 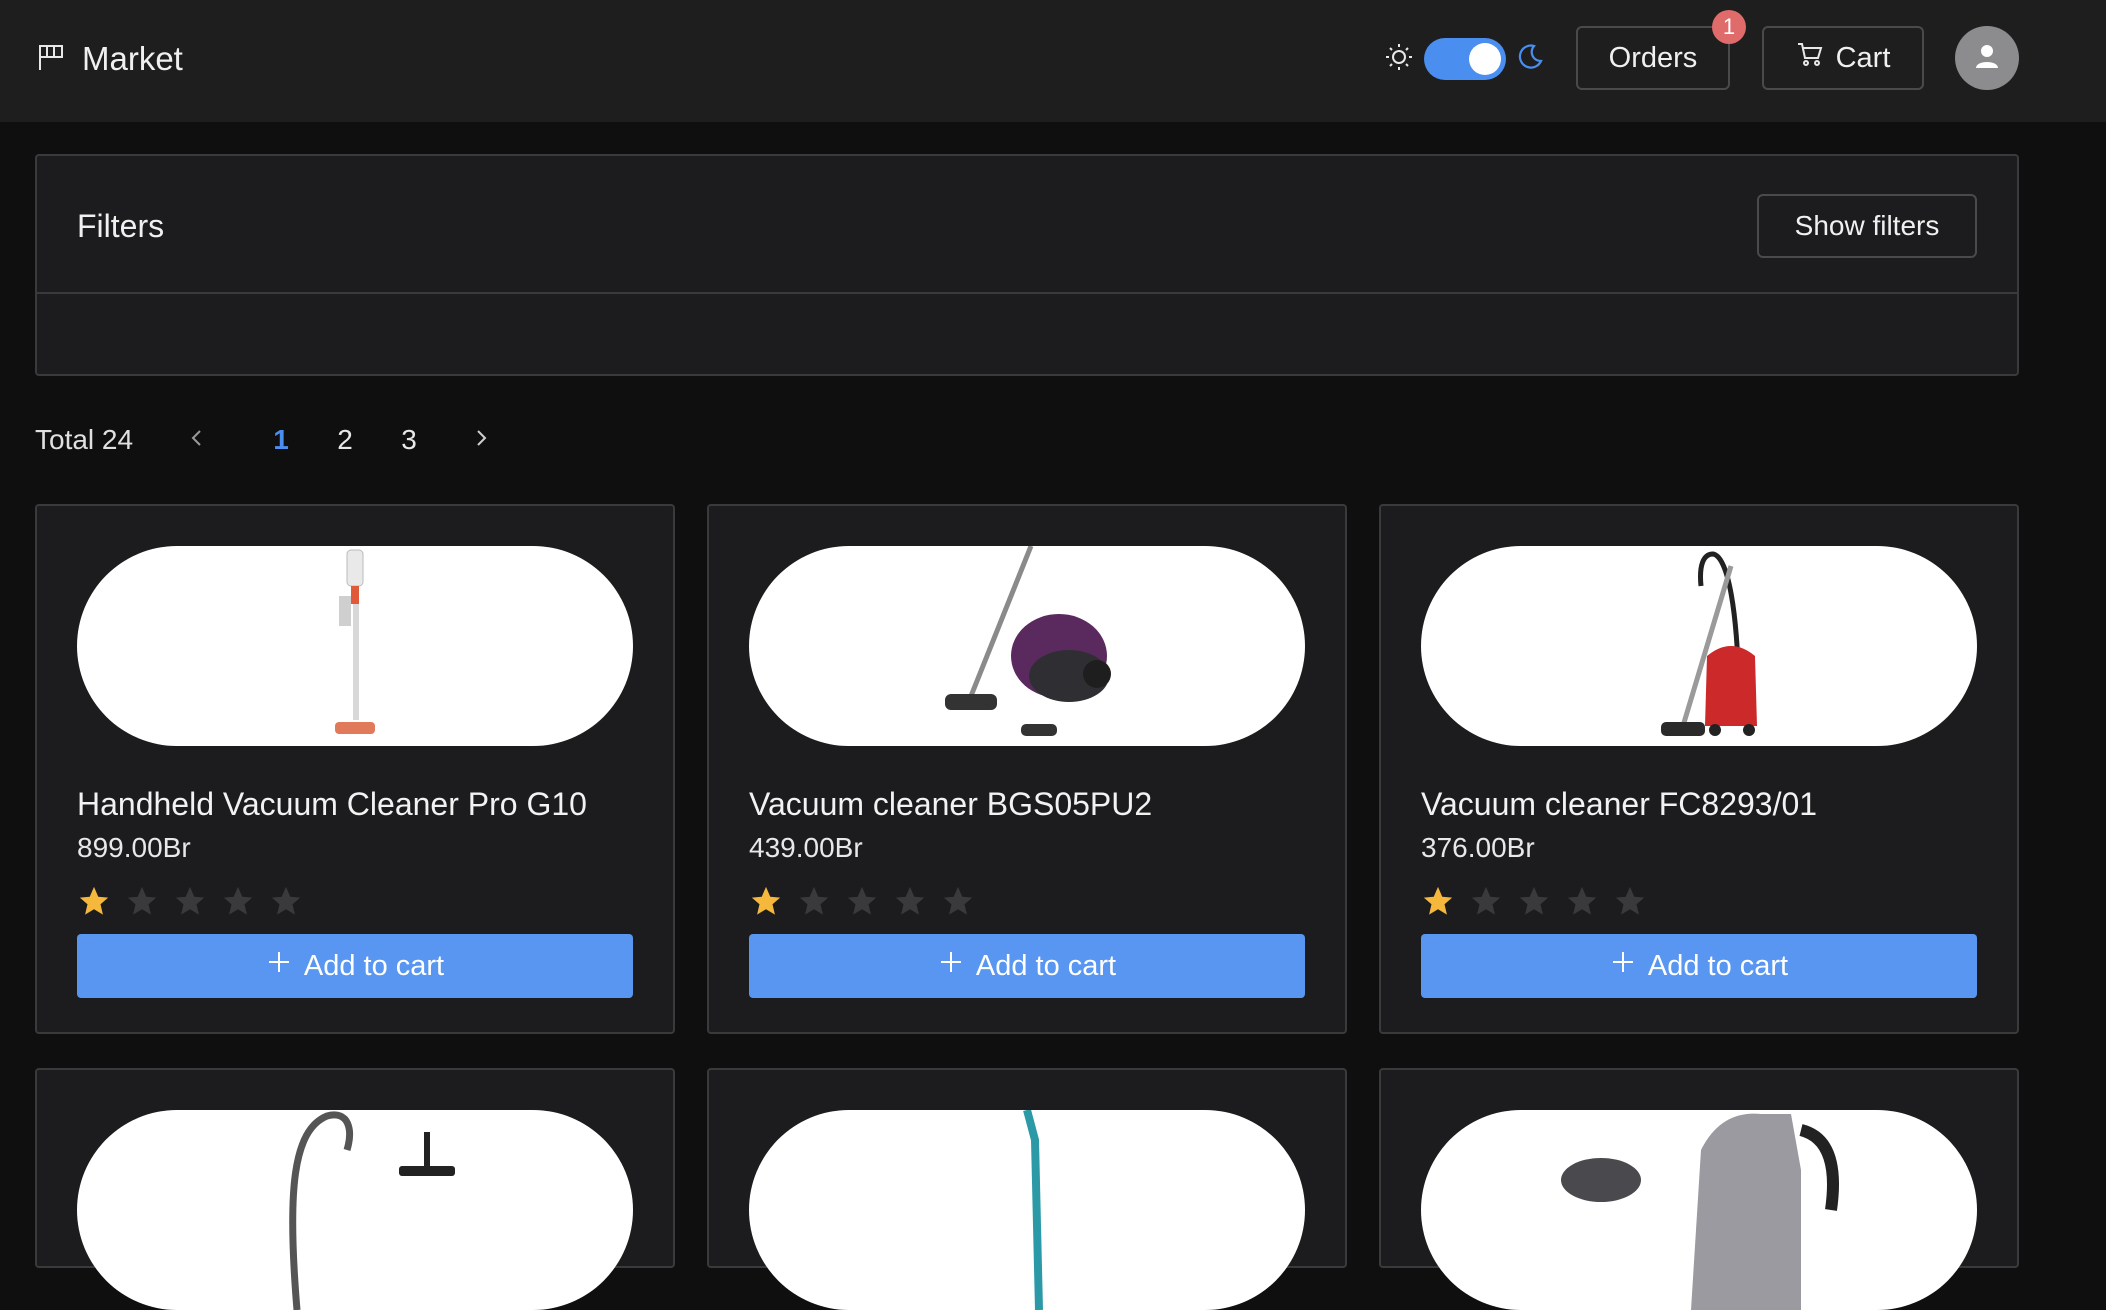 What do you see at coordinates (950, 804) in the screenshot?
I see `product-name: Vacuum cleaner BGS05PU2` at bounding box center [950, 804].